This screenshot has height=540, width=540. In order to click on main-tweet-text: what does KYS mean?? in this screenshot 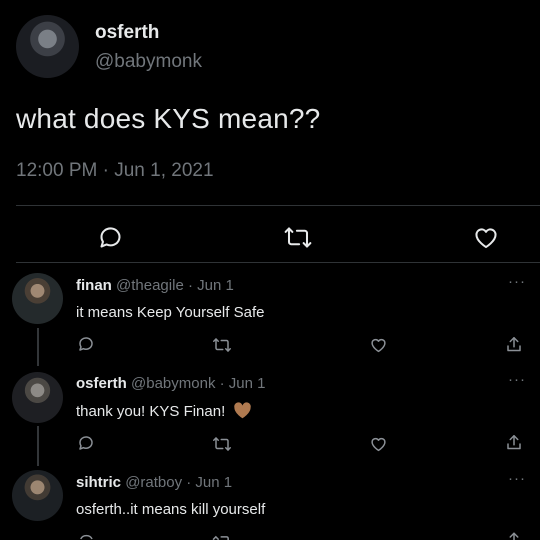, I will do `click(168, 118)`.